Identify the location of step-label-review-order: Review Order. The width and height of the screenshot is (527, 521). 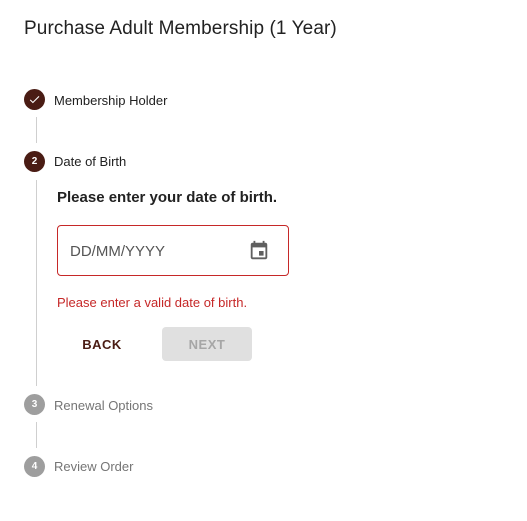
(94, 466).